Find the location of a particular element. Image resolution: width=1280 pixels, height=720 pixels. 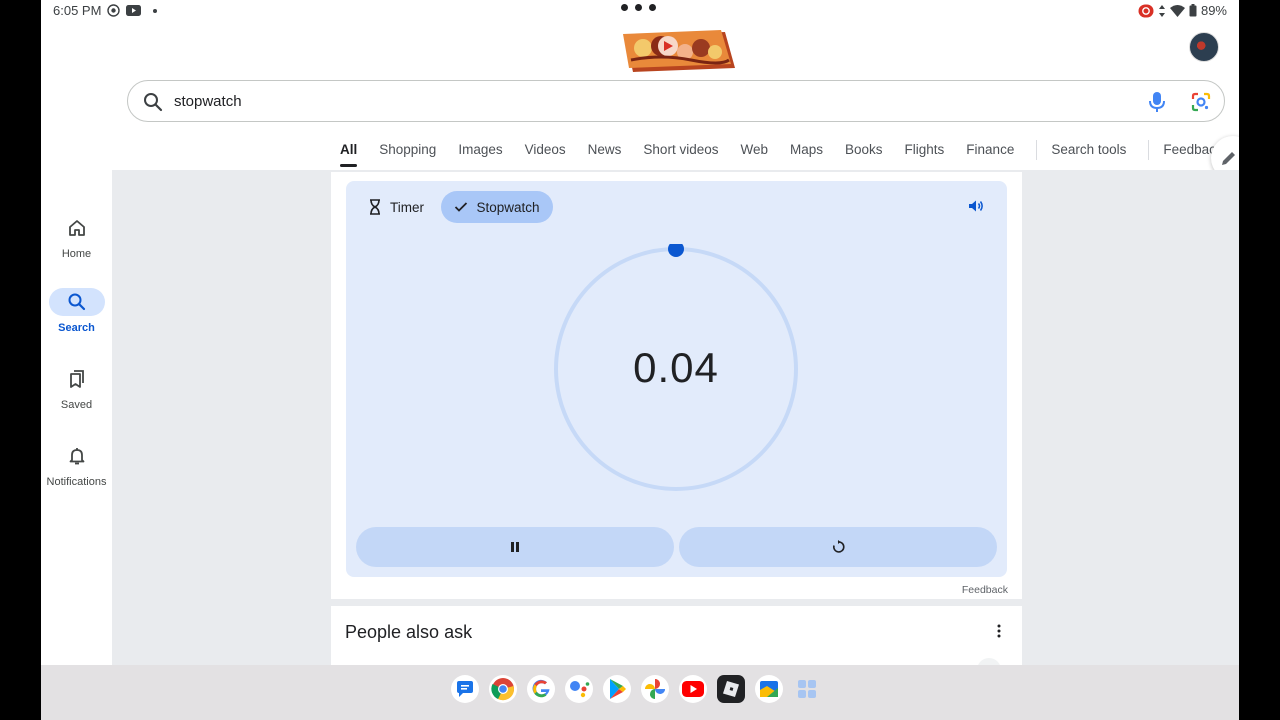

elapsed-time: 0.04 is located at coordinates (676, 367).